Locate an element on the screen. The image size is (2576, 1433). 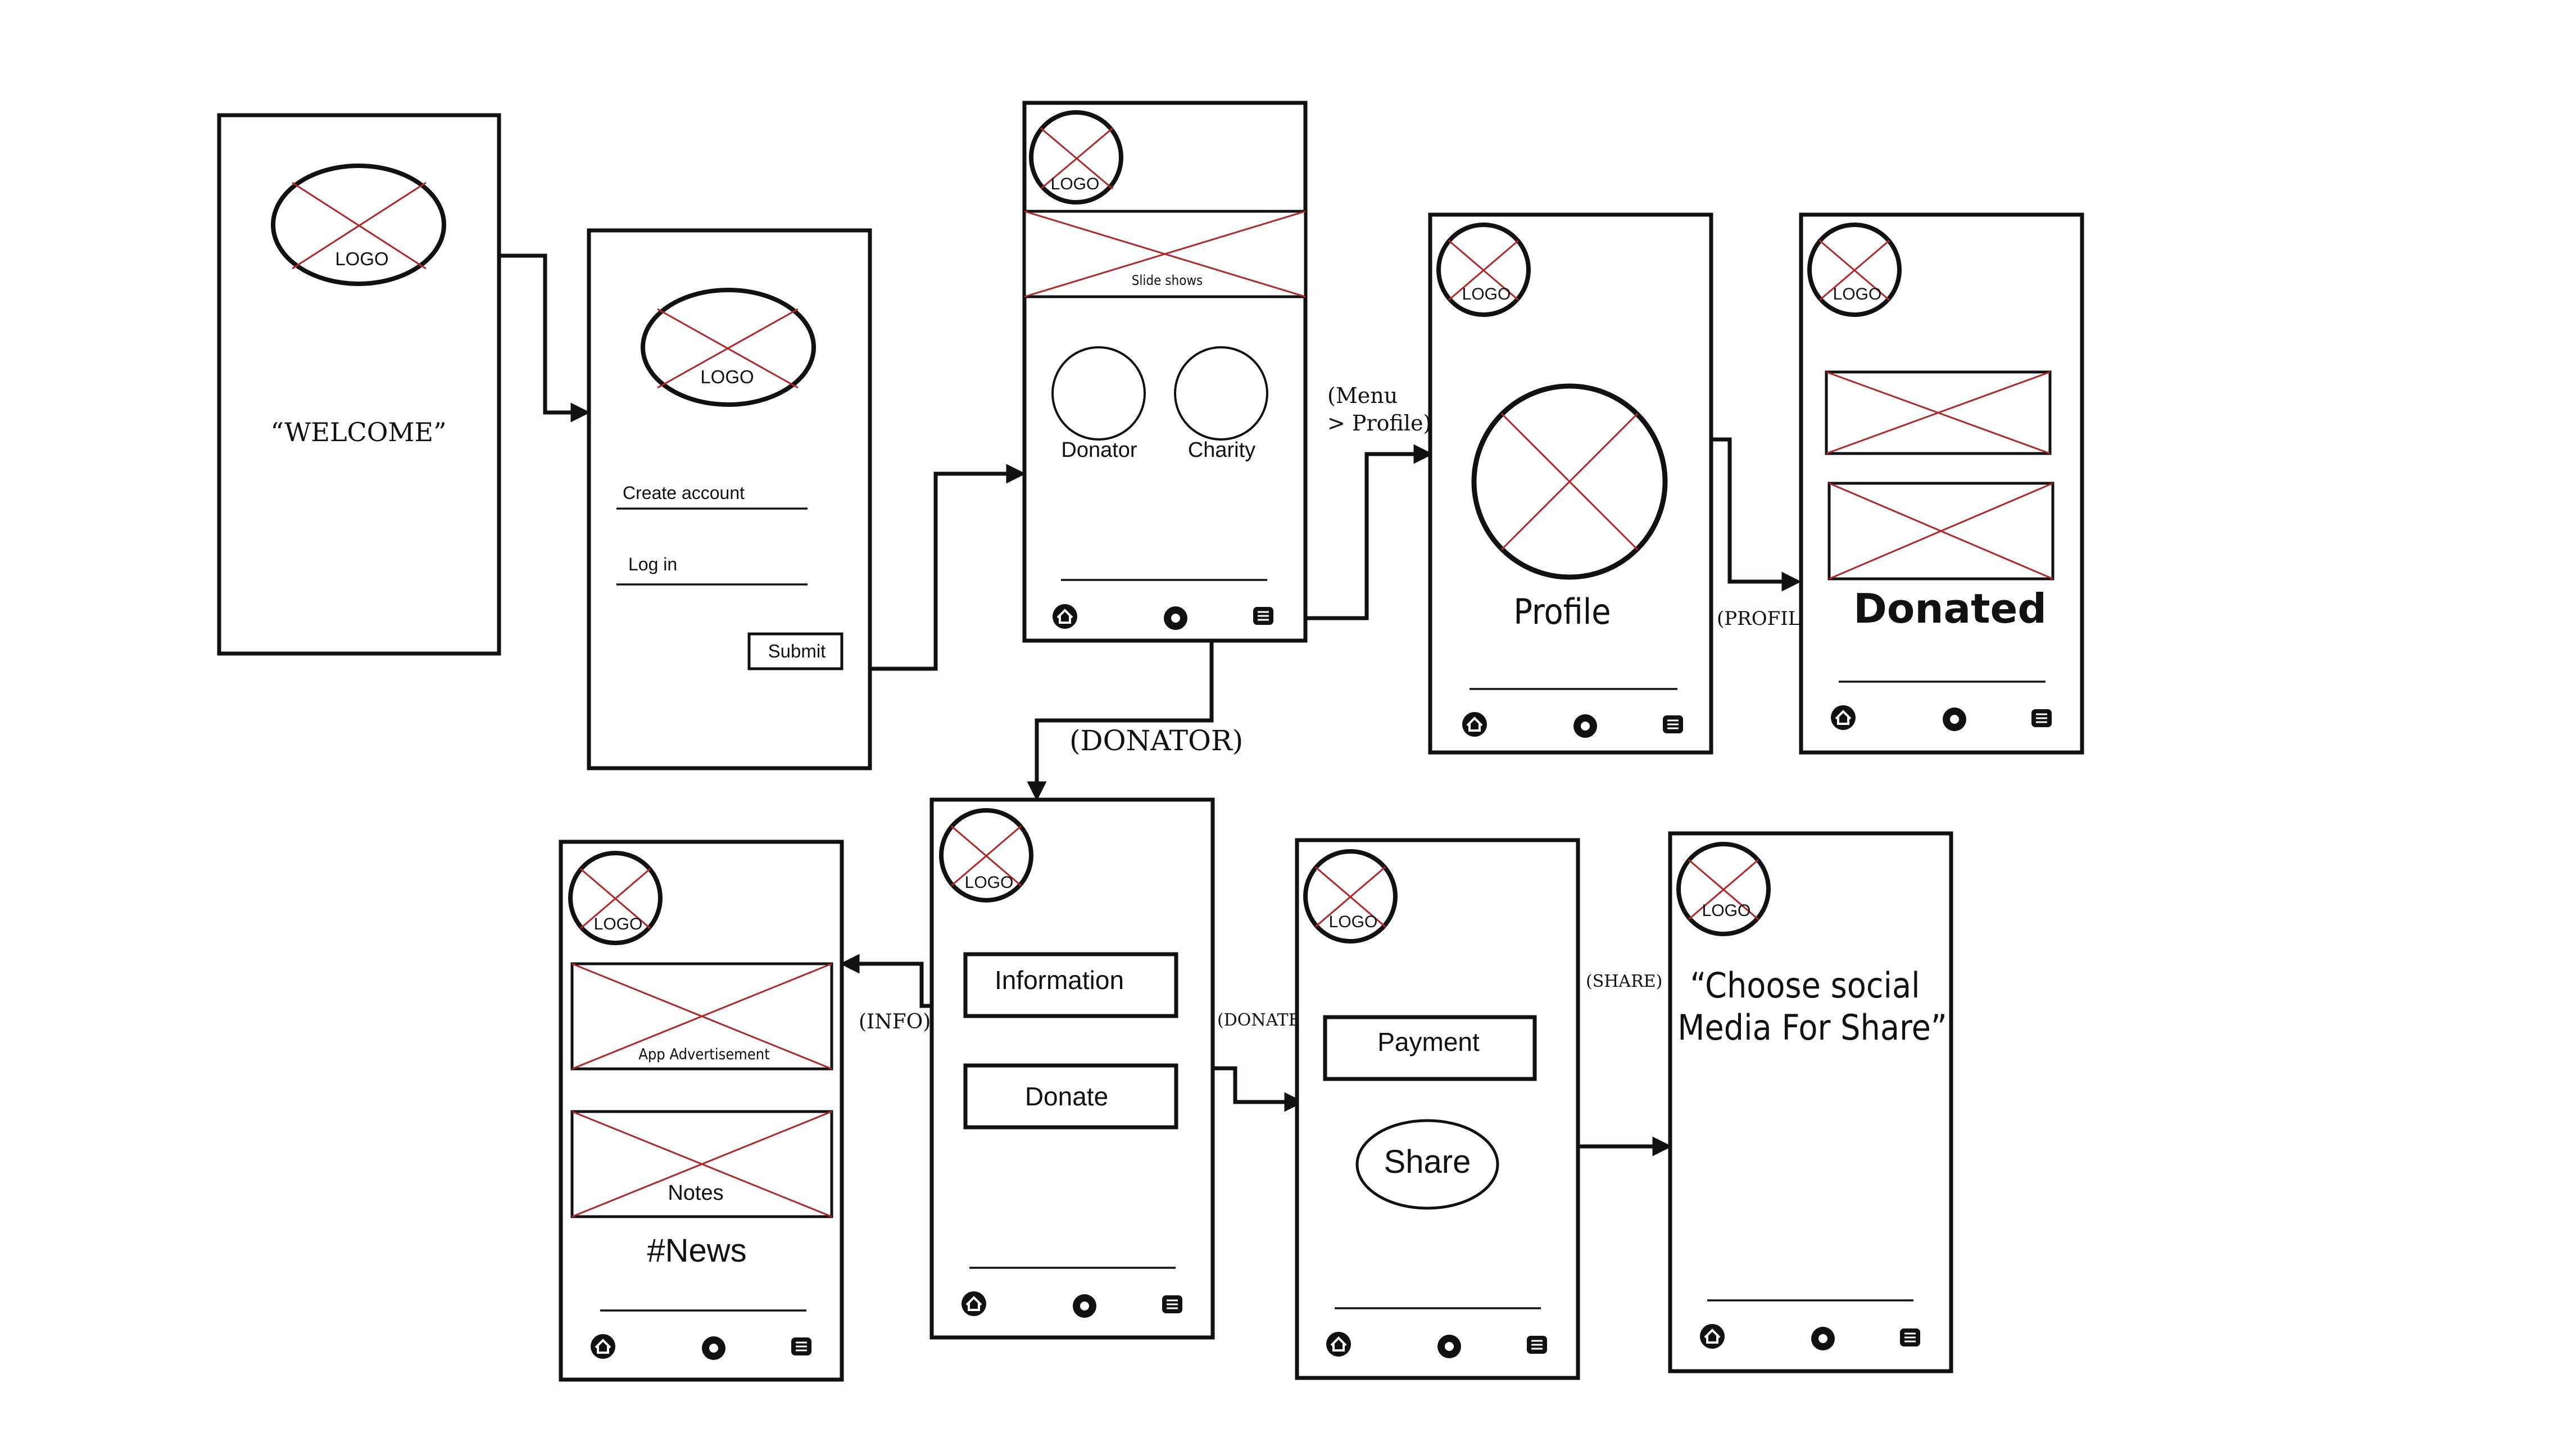
arrow-welcome-to-login is located at coordinates (545, 338).